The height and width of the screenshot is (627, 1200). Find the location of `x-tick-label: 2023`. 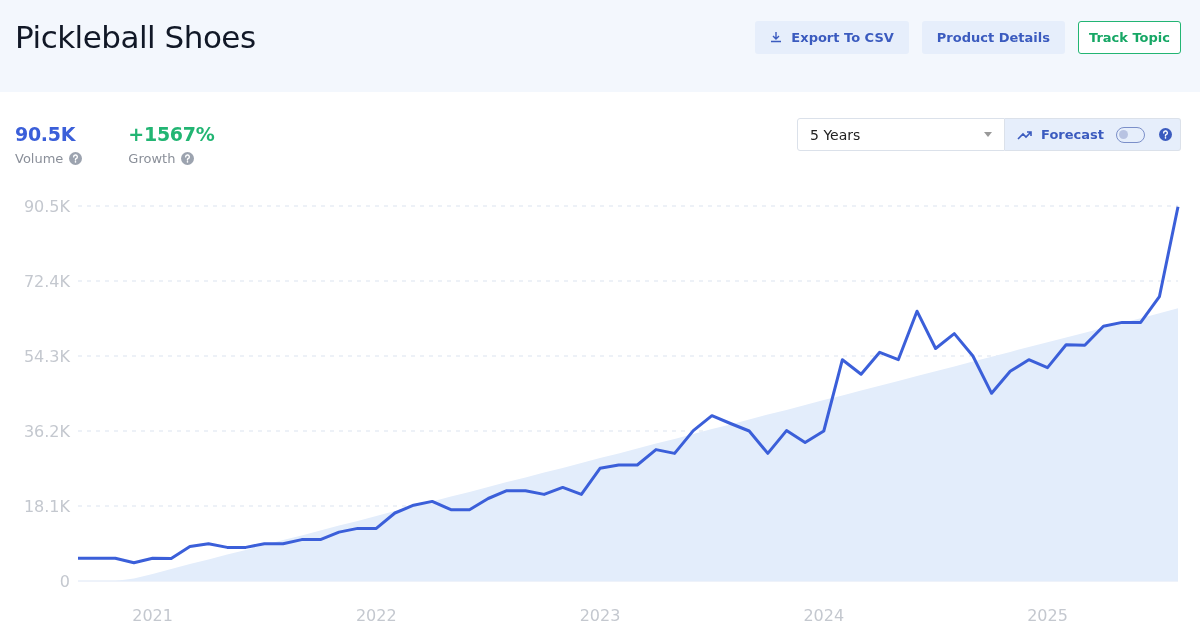

x-tick-label: 2023 is located at coordinates (600, 615).